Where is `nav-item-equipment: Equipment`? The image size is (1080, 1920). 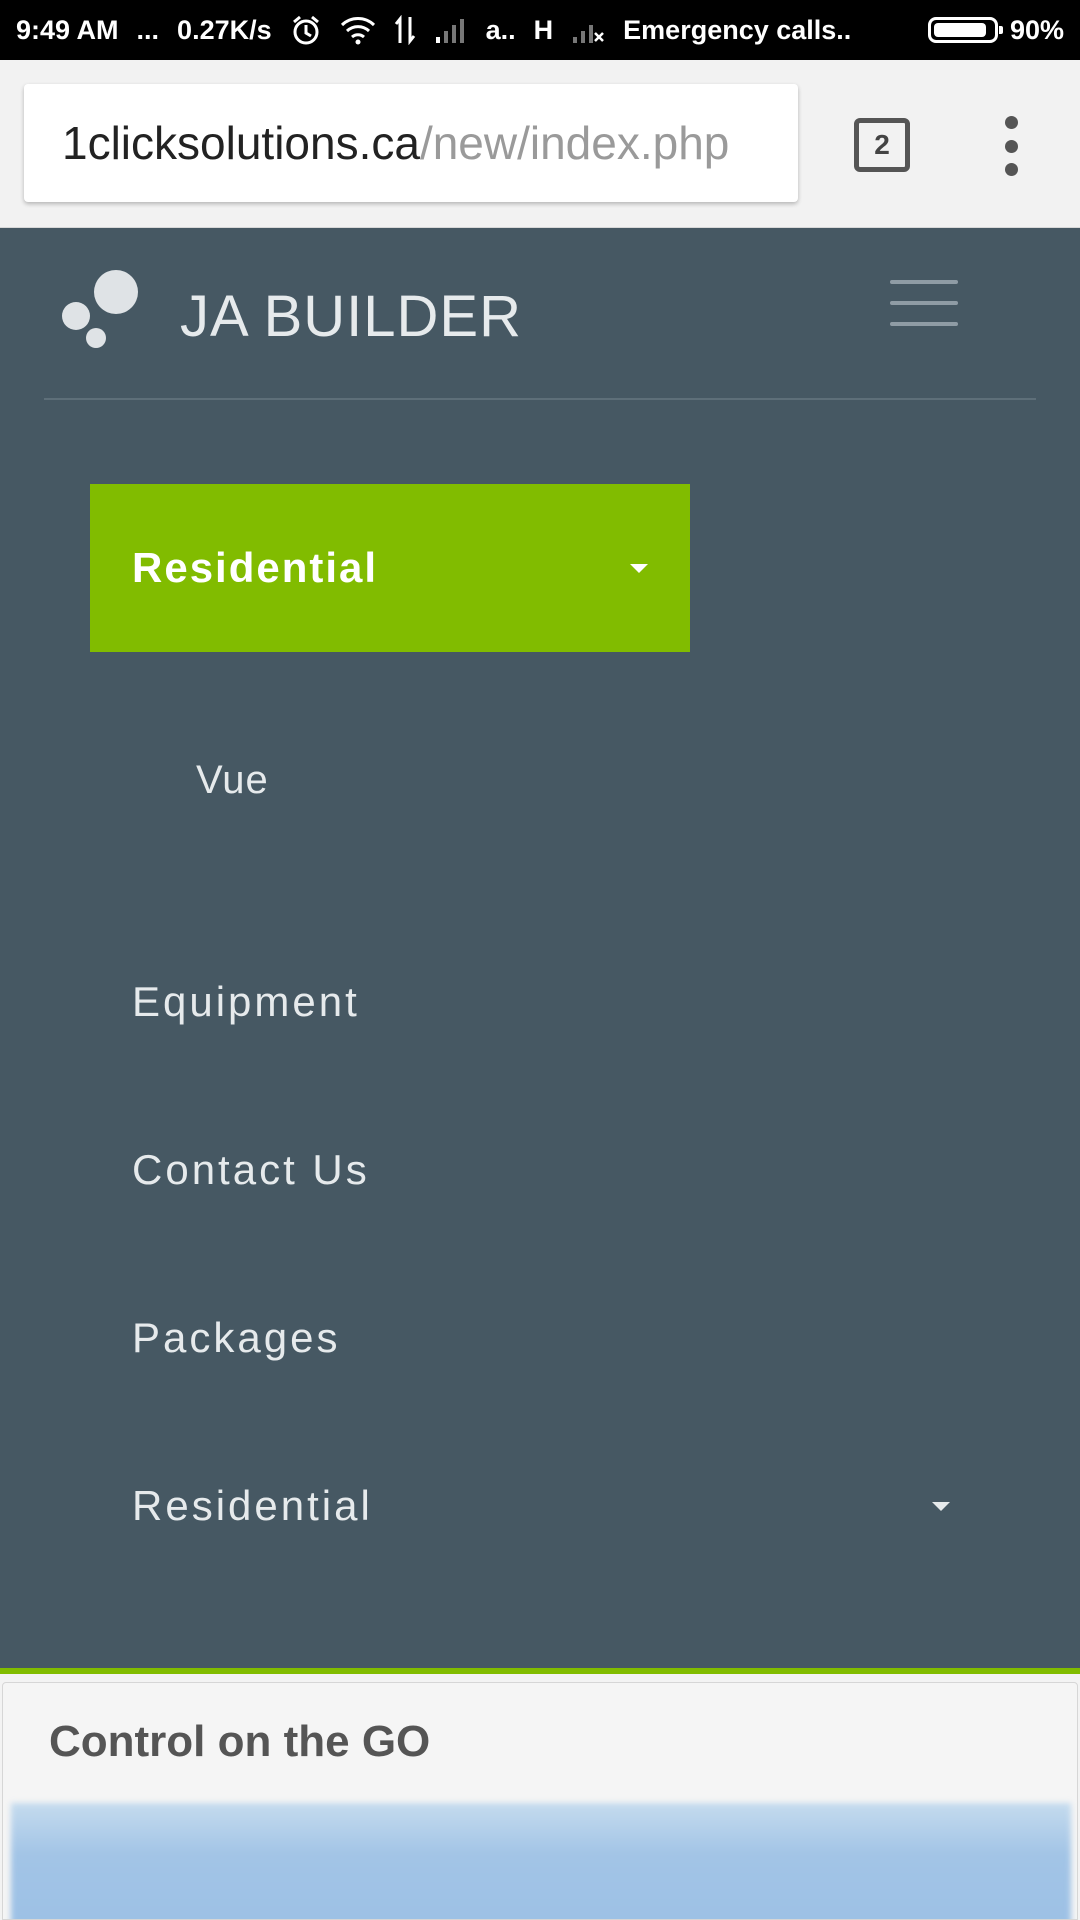 nav-item-equipment: Equipment is located at coordinates (246, 1002).